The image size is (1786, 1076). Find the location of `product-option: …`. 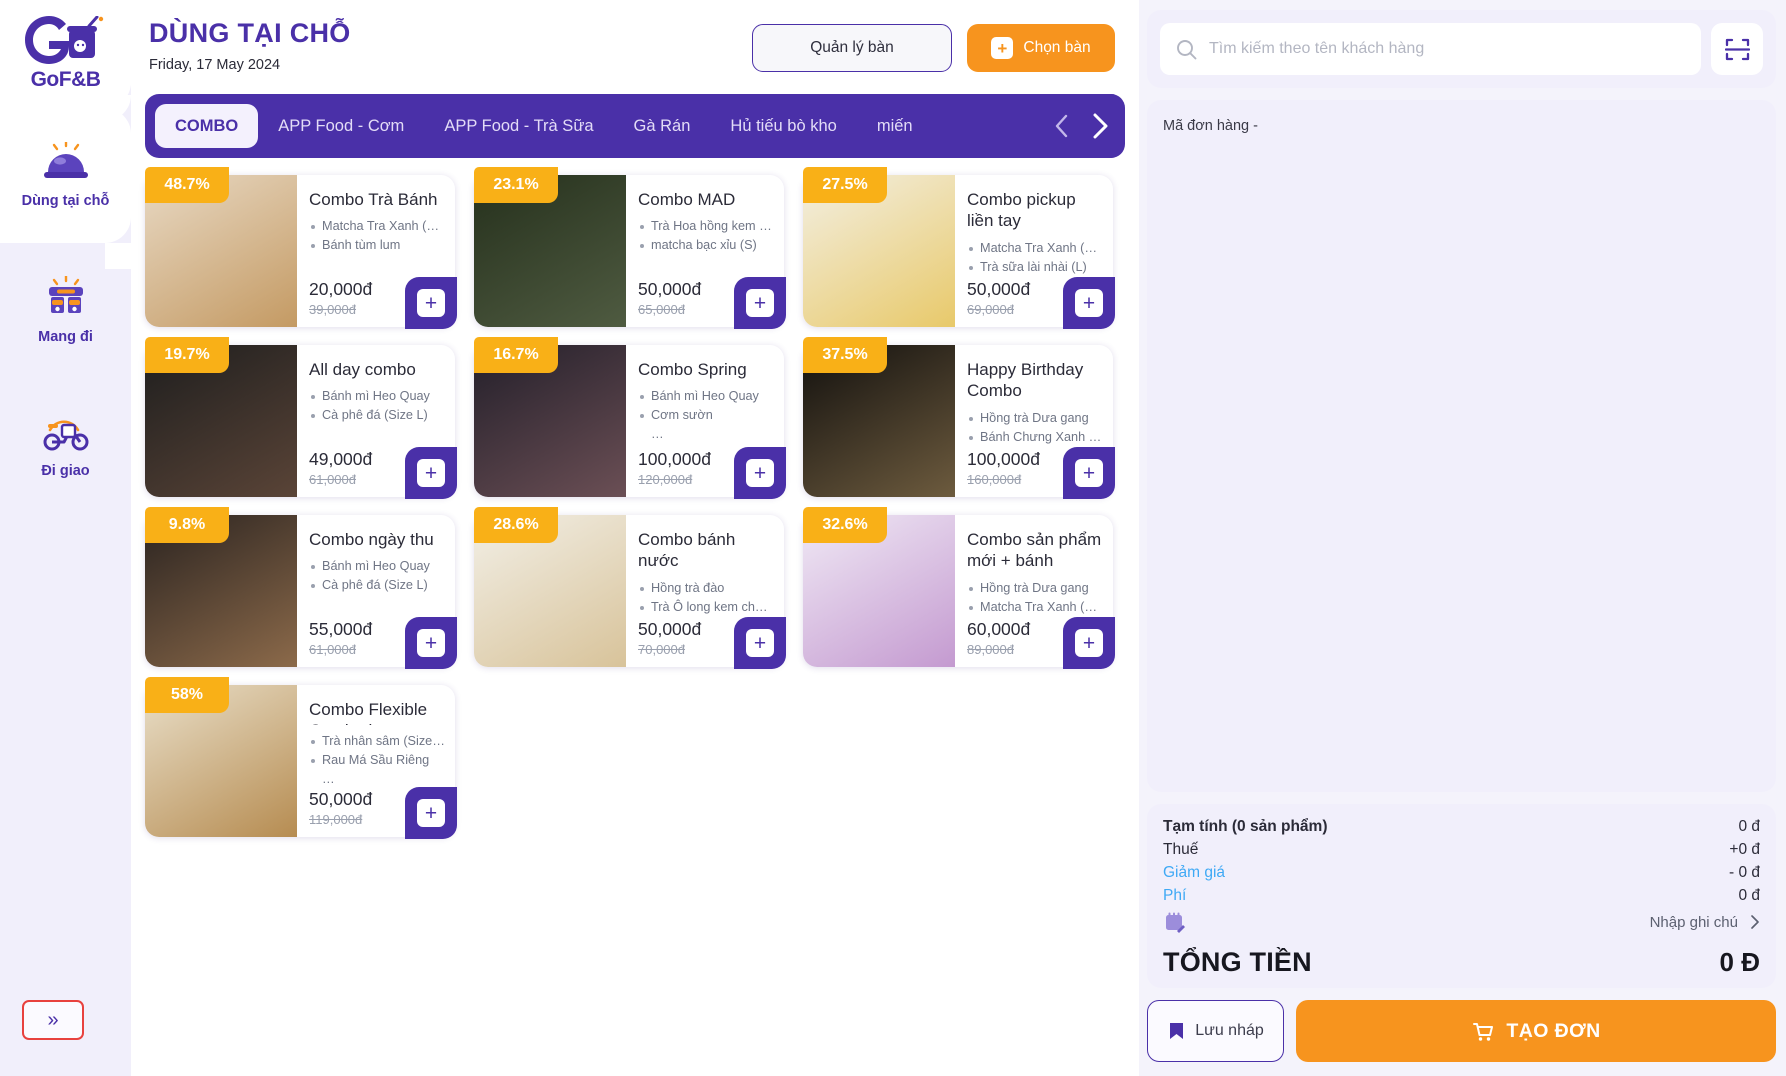

product-option: … is located at coordinates (657, 434).